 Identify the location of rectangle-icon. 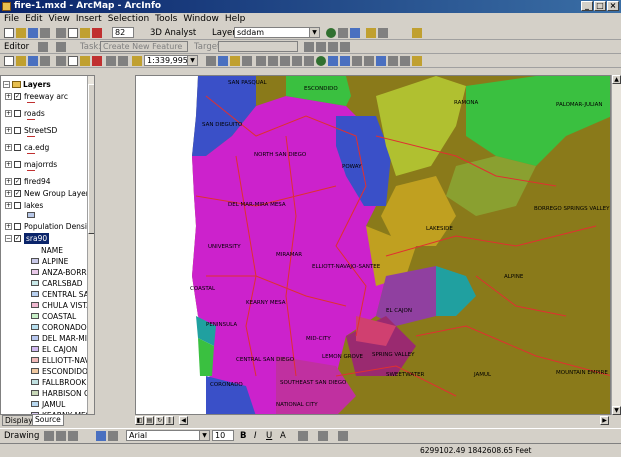
(73, 436).